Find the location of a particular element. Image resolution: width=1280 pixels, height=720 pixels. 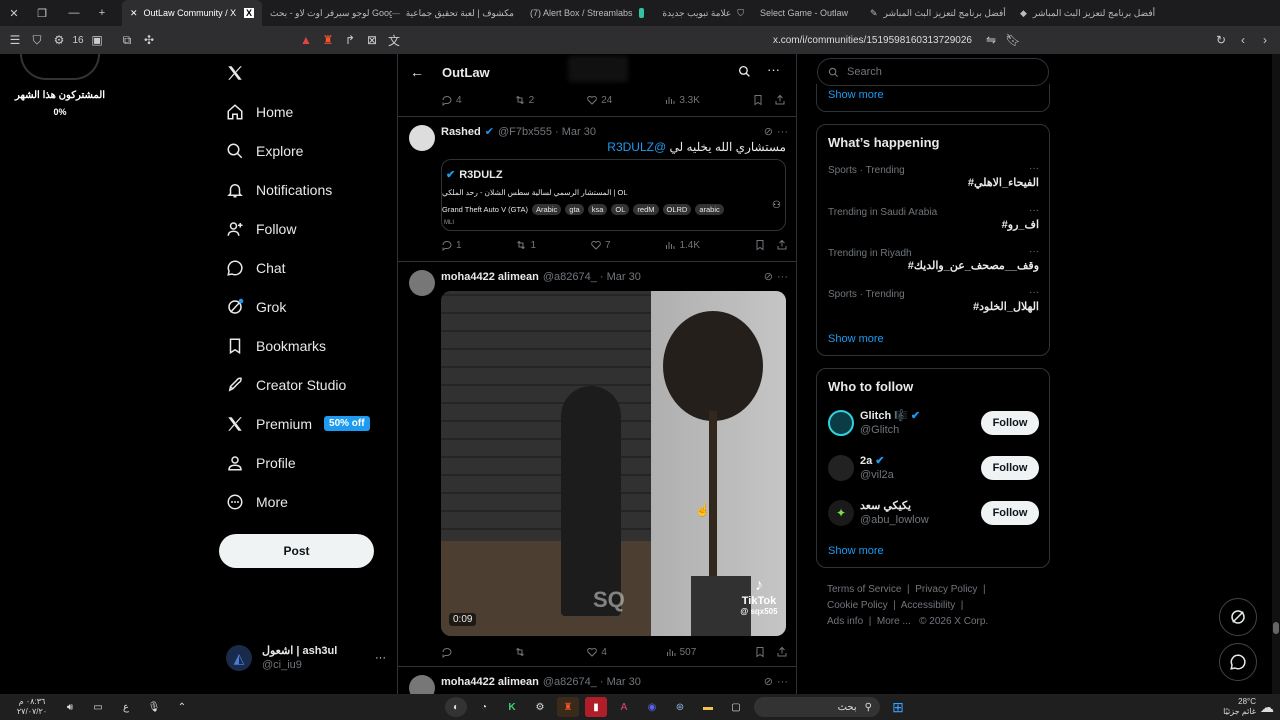

mention-link: @R3DULZ is located at coordinates (636, 147).